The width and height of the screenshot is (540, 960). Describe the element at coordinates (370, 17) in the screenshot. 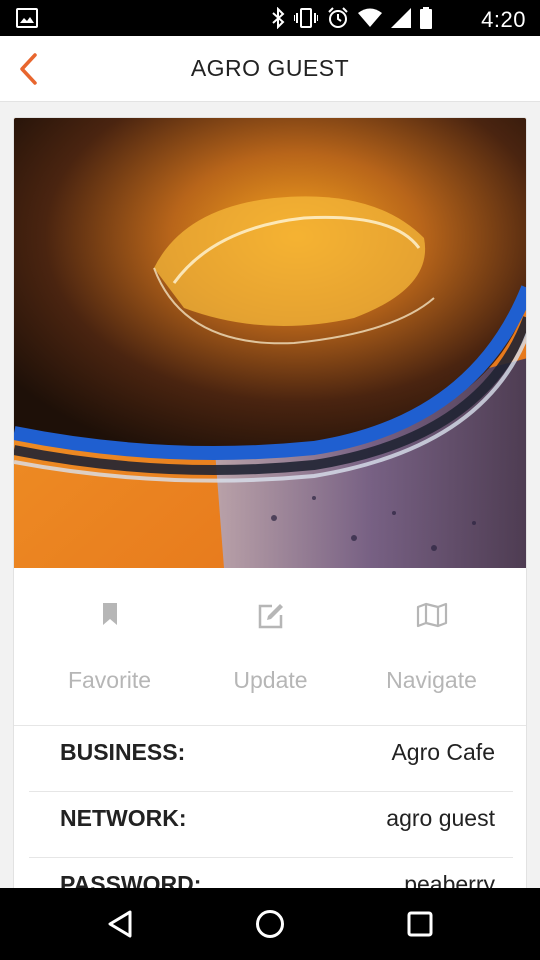

I see `wifi-icon` at that location.